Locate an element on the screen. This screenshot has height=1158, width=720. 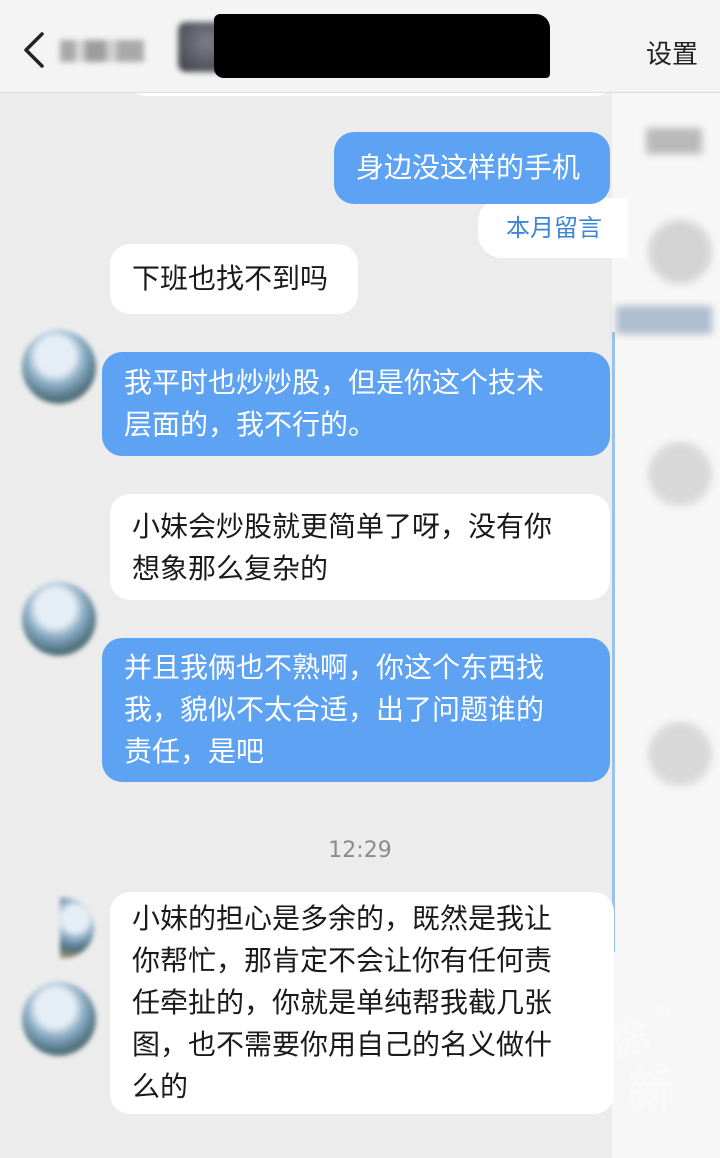
redacted-contact-name is located at coordinates (382, 46).